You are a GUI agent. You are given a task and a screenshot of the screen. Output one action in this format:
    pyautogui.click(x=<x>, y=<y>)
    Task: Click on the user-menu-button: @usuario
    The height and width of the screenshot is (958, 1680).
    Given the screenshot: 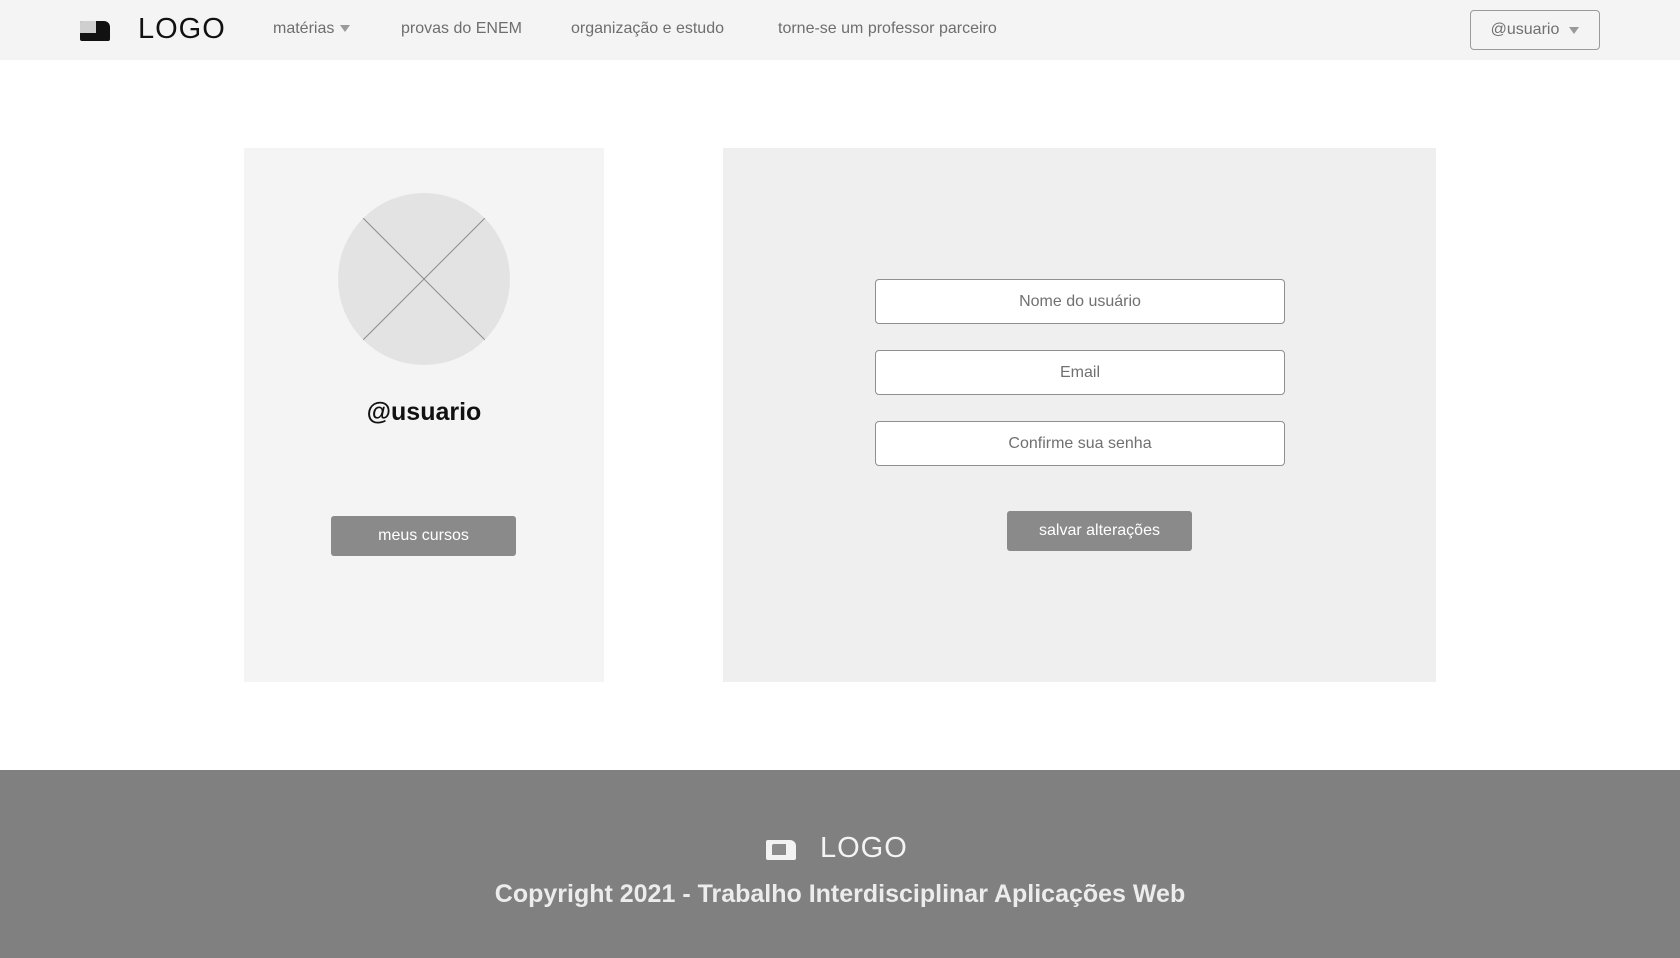 What is the action you would take?
    pyautogui.click(x=1535, y=30)
    